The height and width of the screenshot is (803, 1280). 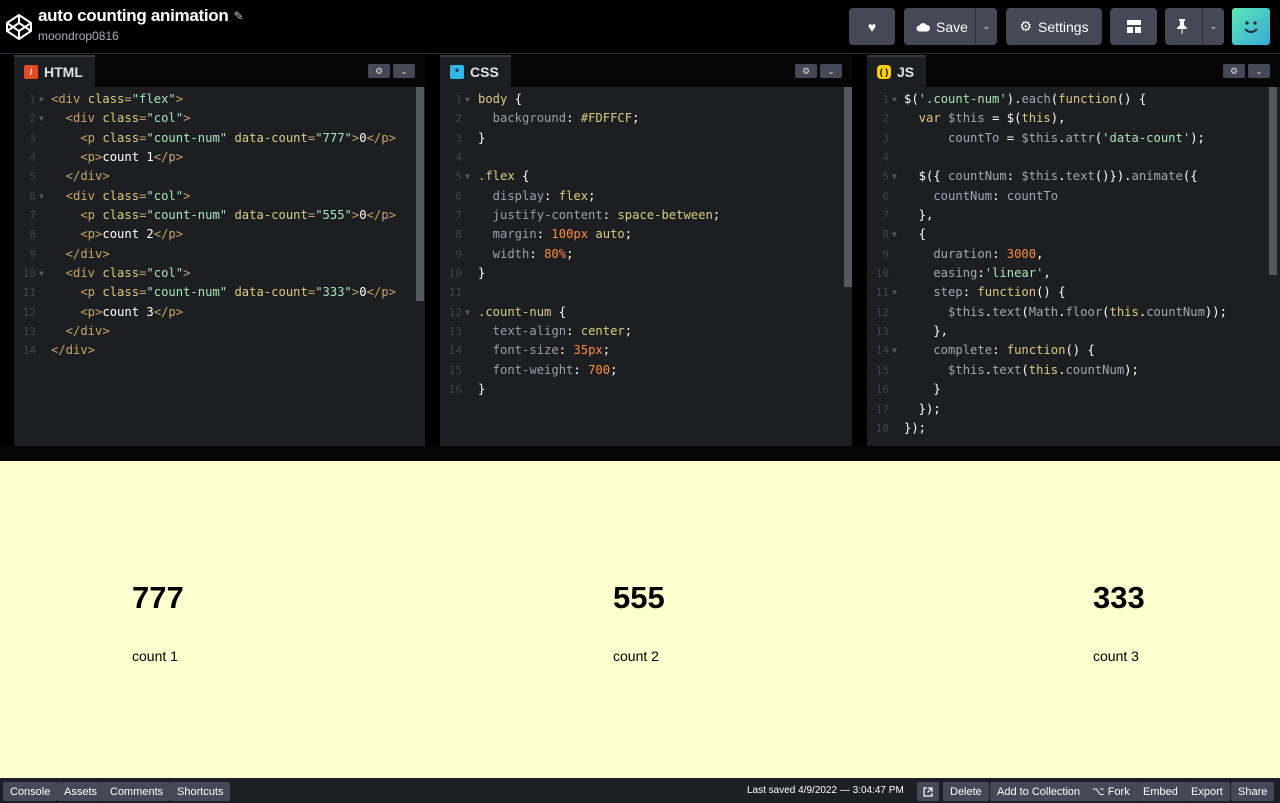 I want to click on settings-button: ⚙ Settings, so click(x=1054, y=26).